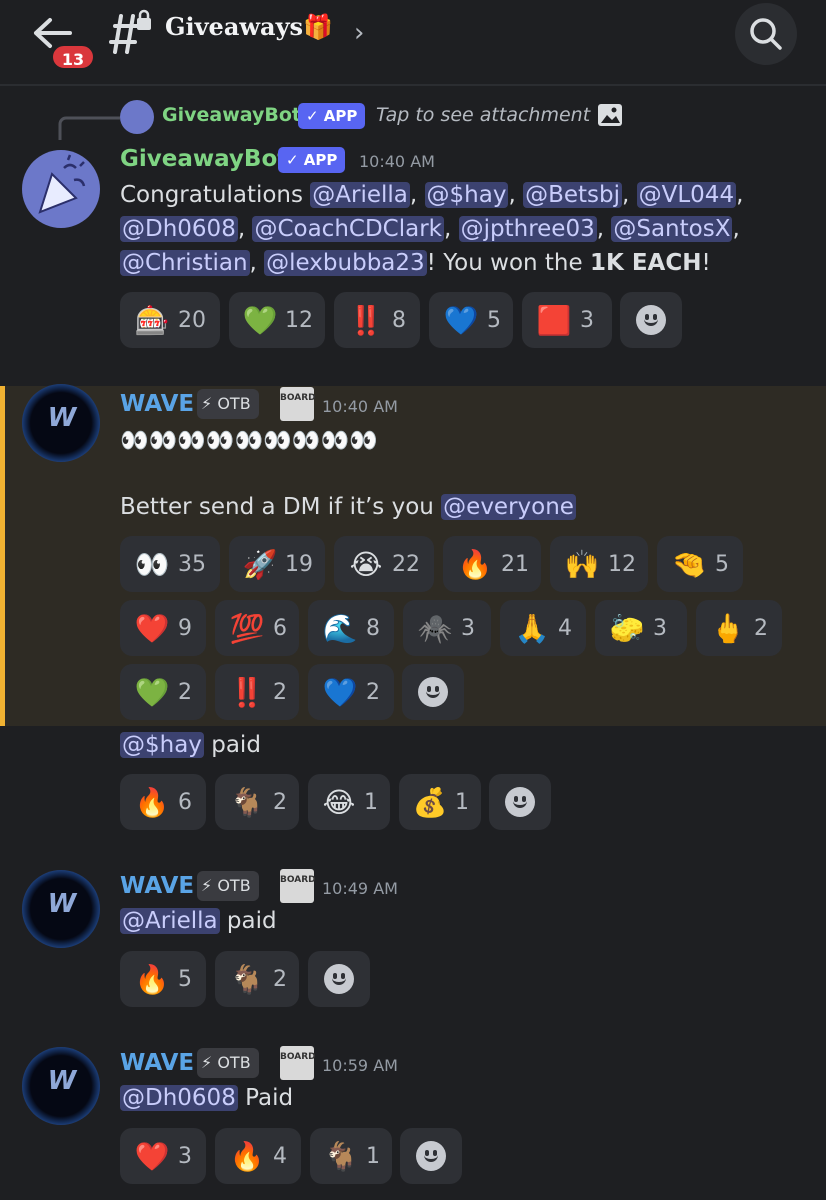 Image resolution: width=826 pixels, height=1200 pixels. What do you see at coordinates (298, 404) in the screenshot?
I see `board-icon: BOARD` at bounding box center [298, 404].